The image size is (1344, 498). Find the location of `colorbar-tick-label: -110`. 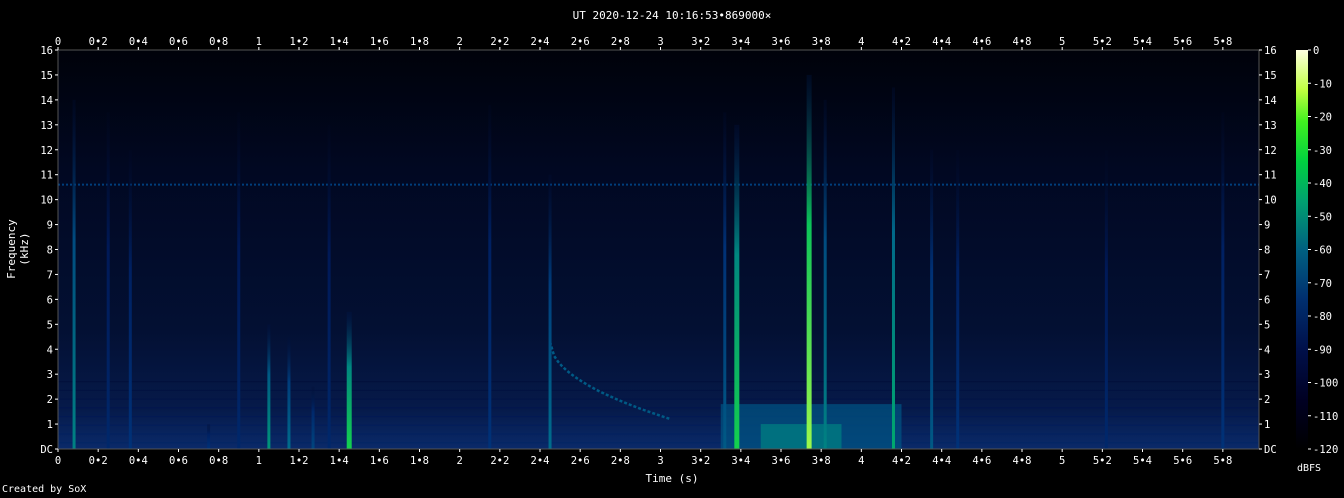

colorbar-tick-label: -110 is located at coordinates (1325, 417).